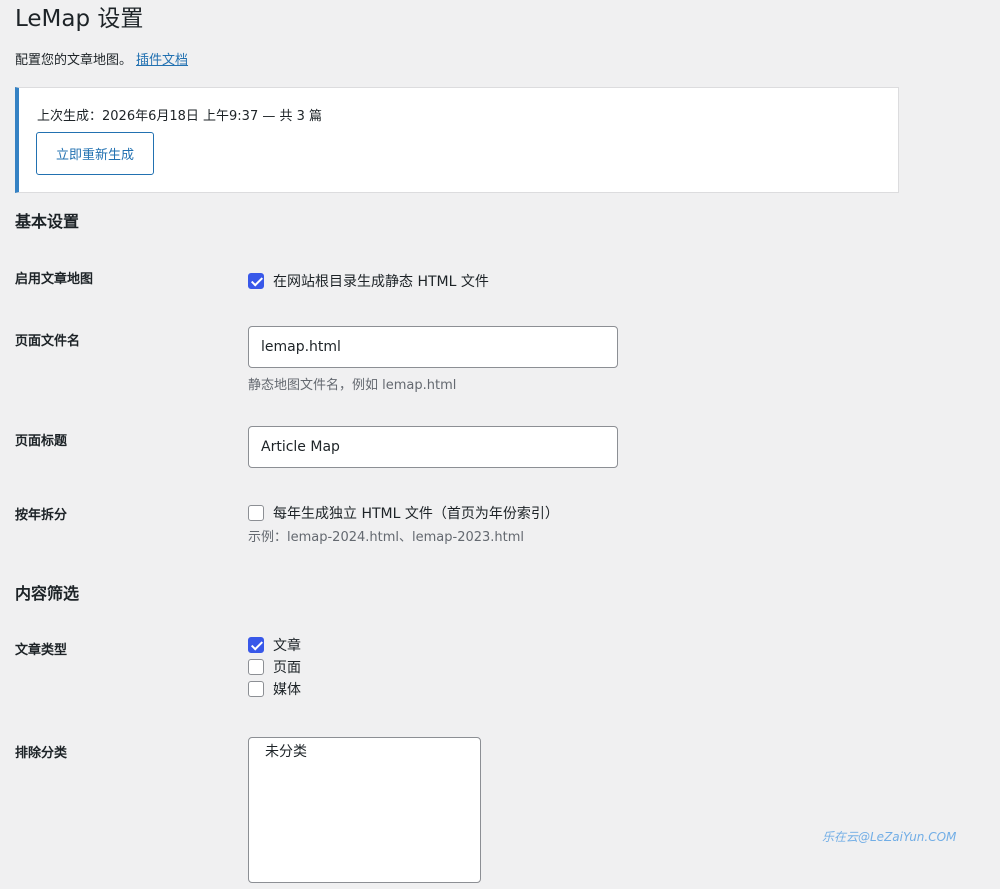  I want to click on filename-input, so click(433, 347).